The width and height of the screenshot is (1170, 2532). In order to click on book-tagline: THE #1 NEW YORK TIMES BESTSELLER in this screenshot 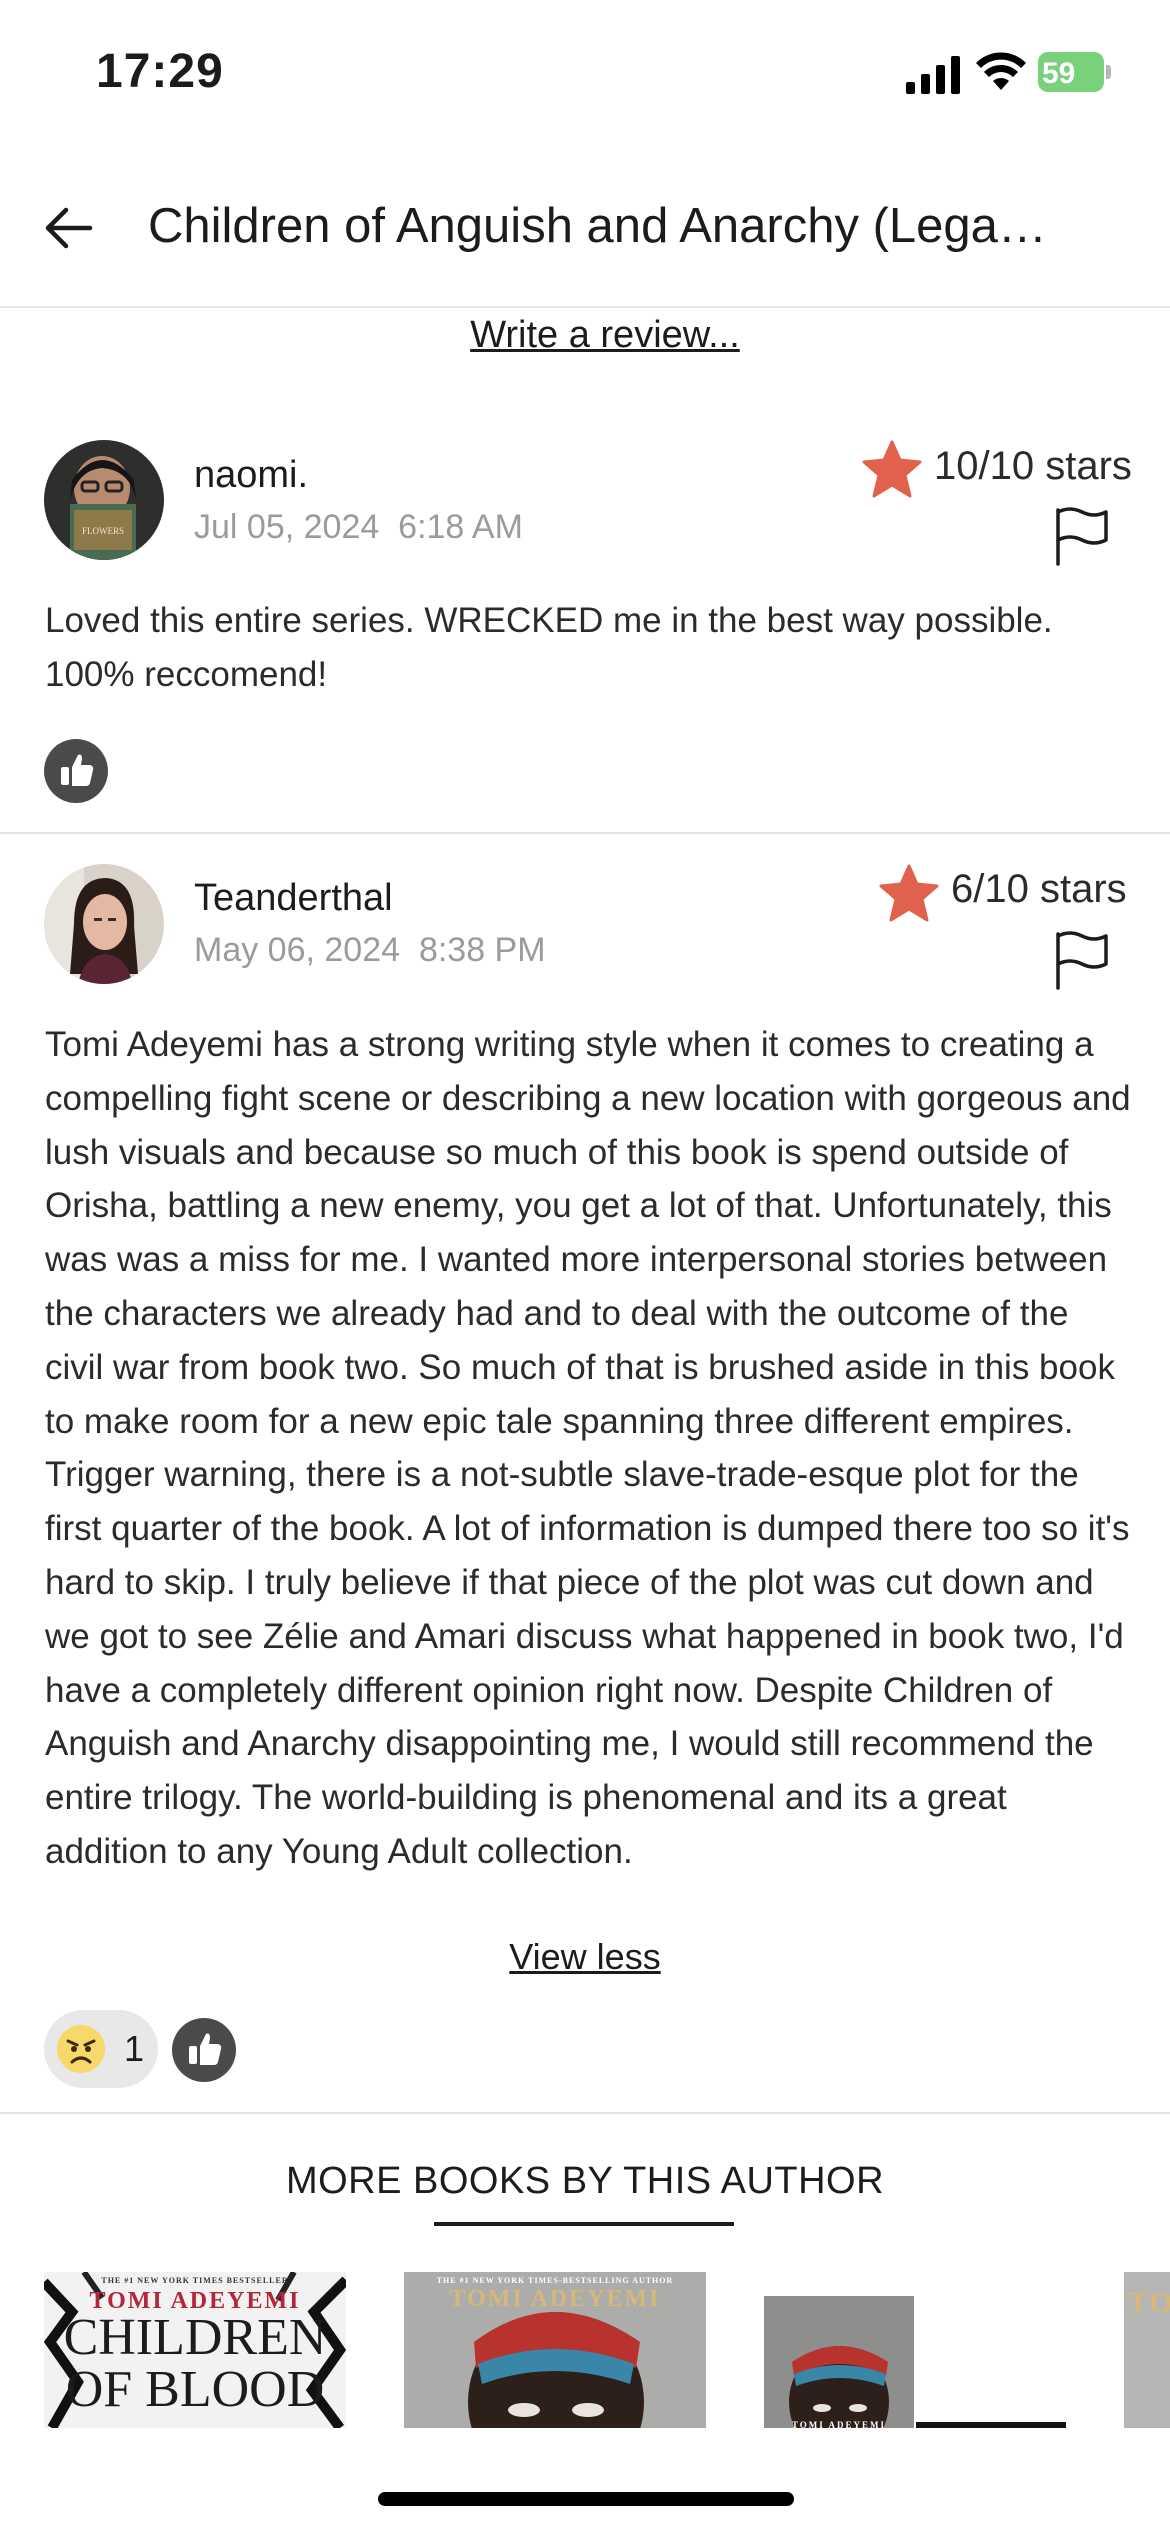, I will do `click(195, 2280)`.